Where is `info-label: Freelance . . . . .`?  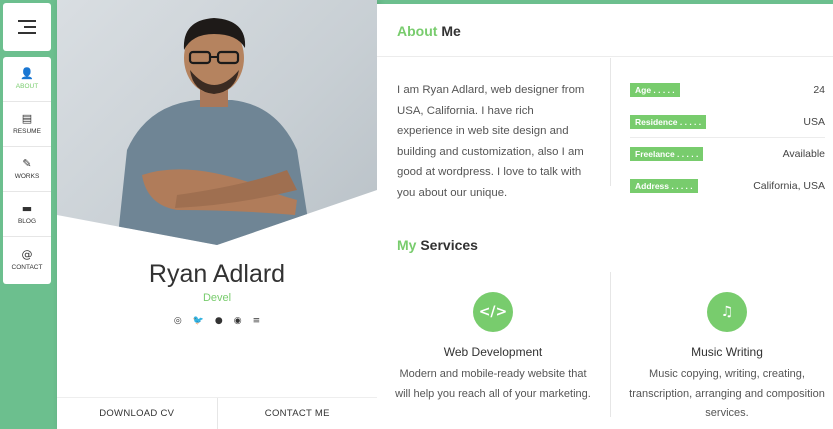
info-label: Freelance . . . . . is located at coordinates (667, 154).